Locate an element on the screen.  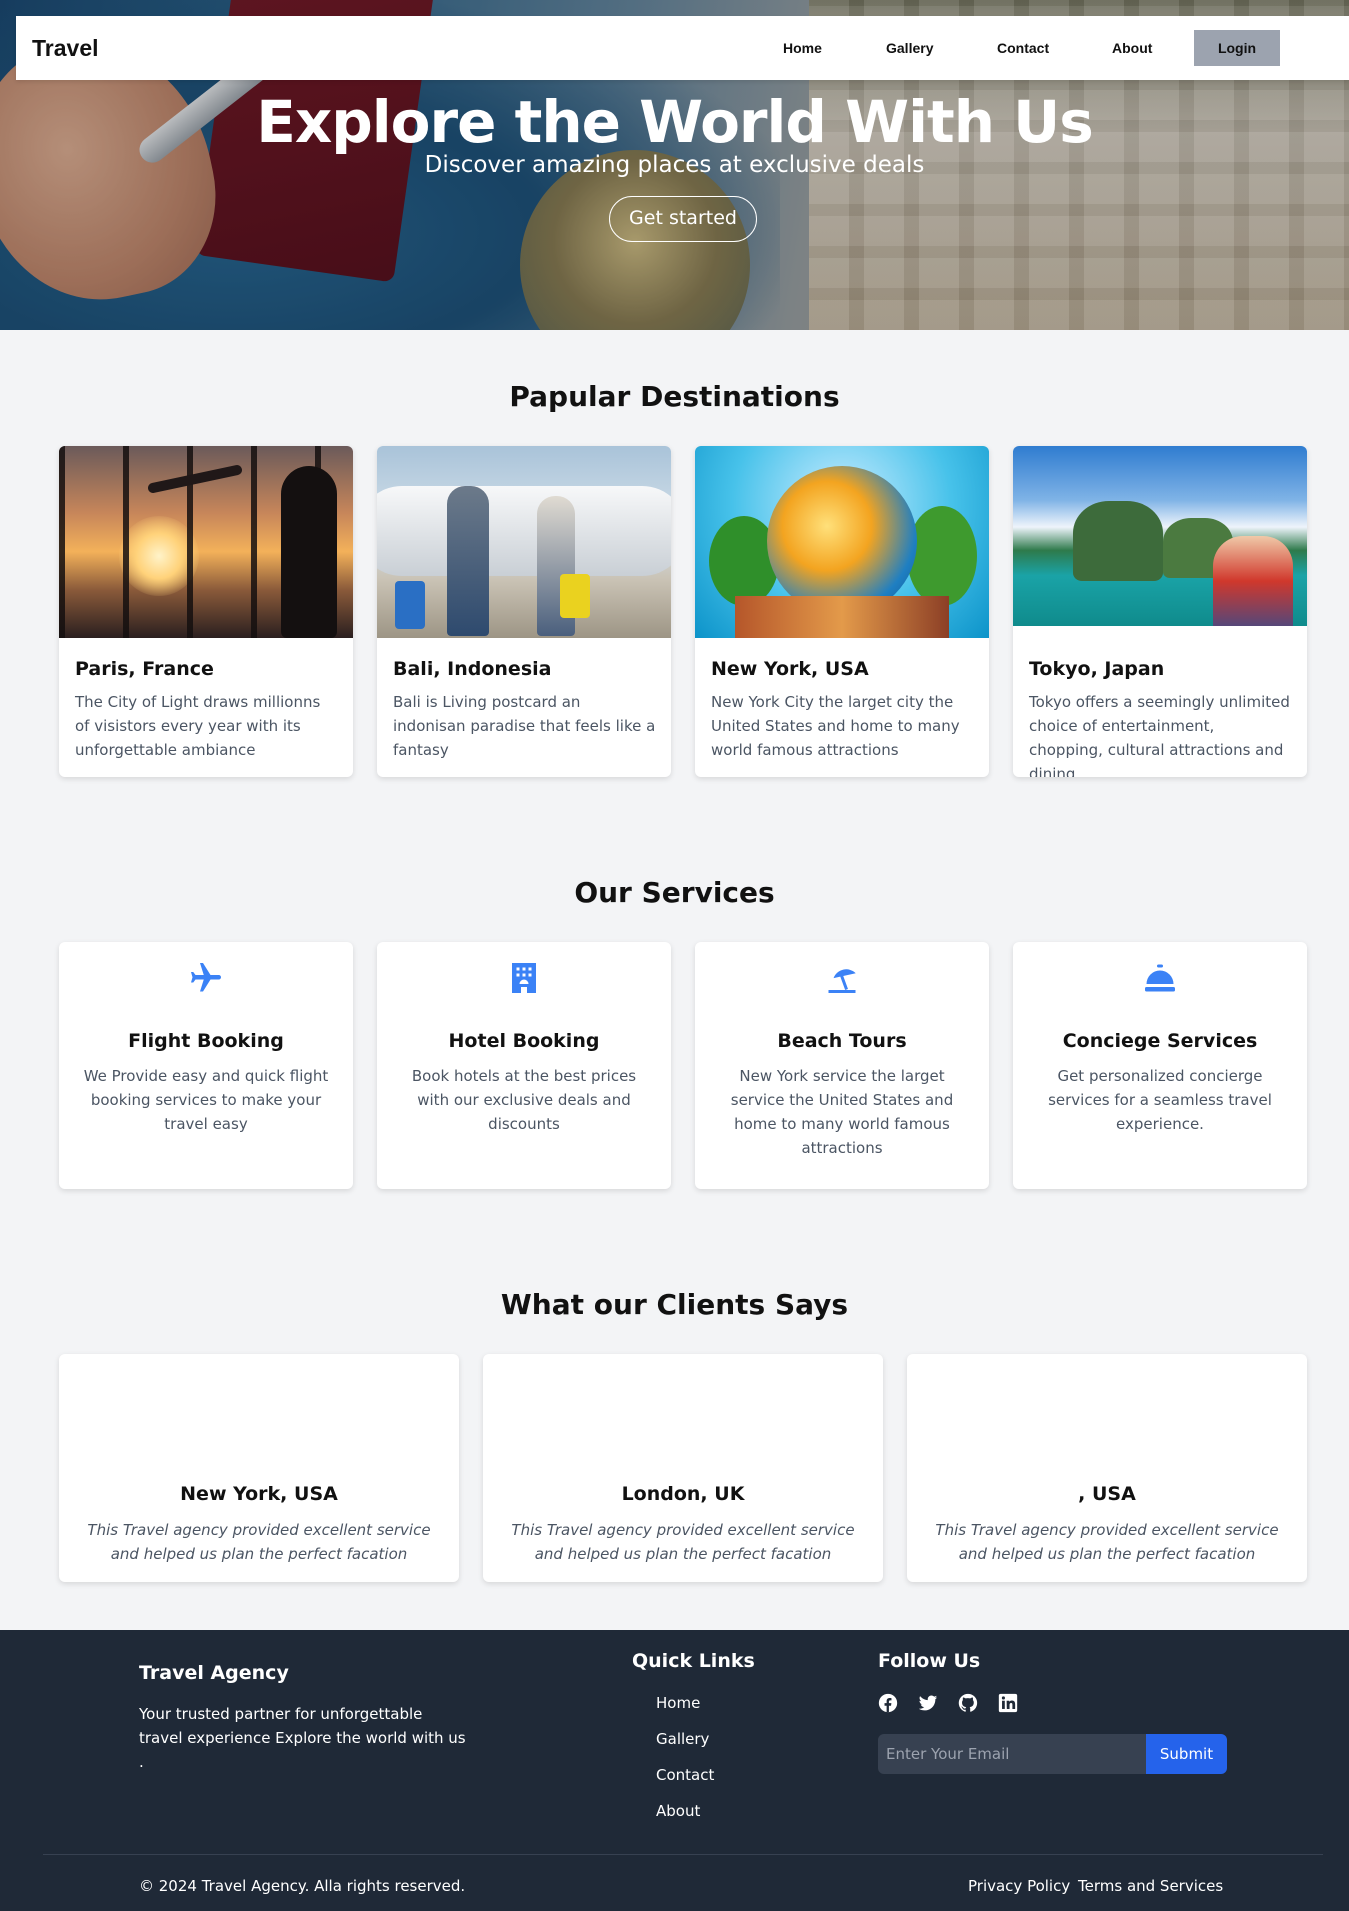
service-title: Conciege Services is located at coordinates (1160, 1041).